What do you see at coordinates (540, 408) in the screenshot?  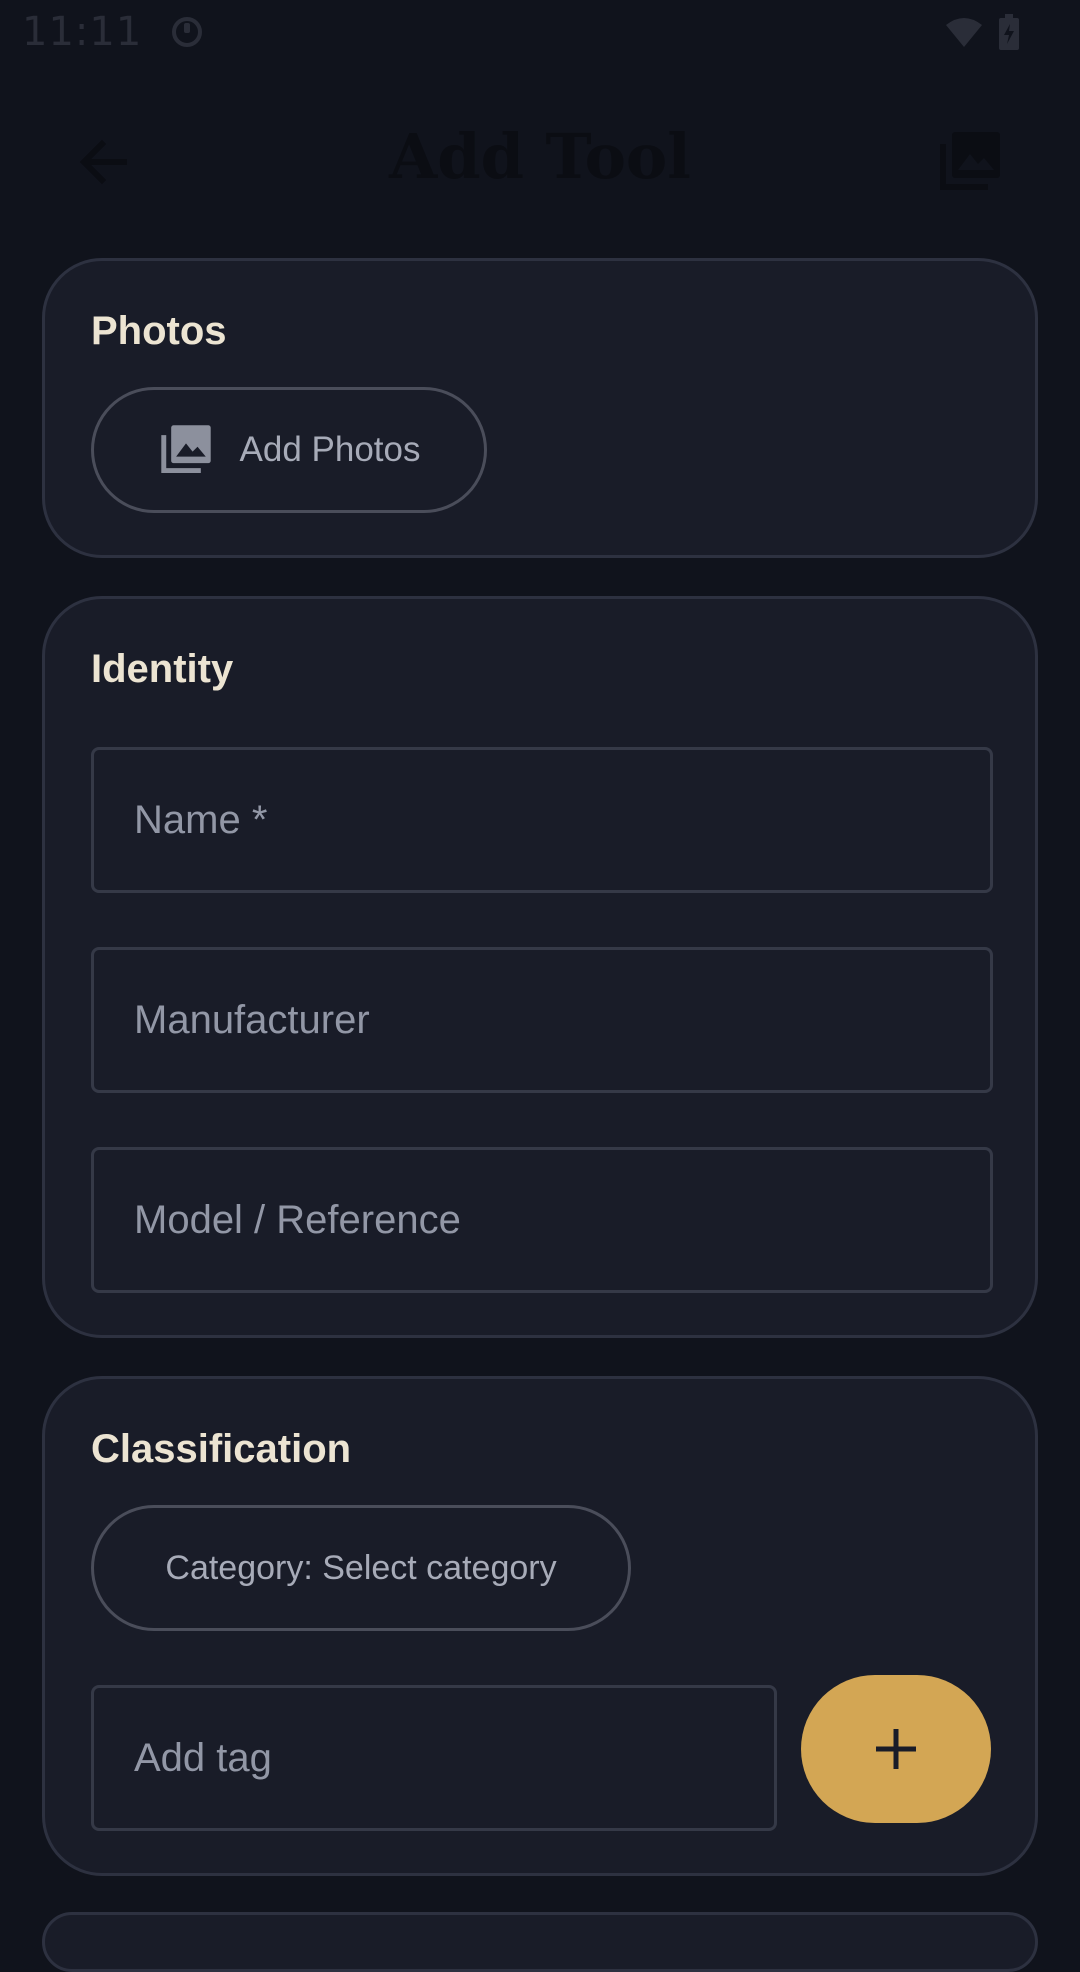 I see `photos-card: Photos Add Photos` at bounding box center [540, 408].